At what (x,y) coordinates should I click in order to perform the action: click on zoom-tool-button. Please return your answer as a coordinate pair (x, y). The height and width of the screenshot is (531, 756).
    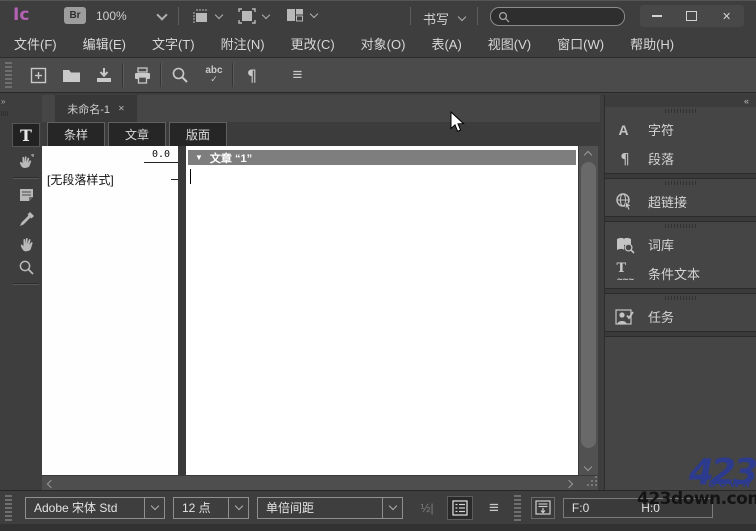
    Looking at the image, I should click on (26, 267).